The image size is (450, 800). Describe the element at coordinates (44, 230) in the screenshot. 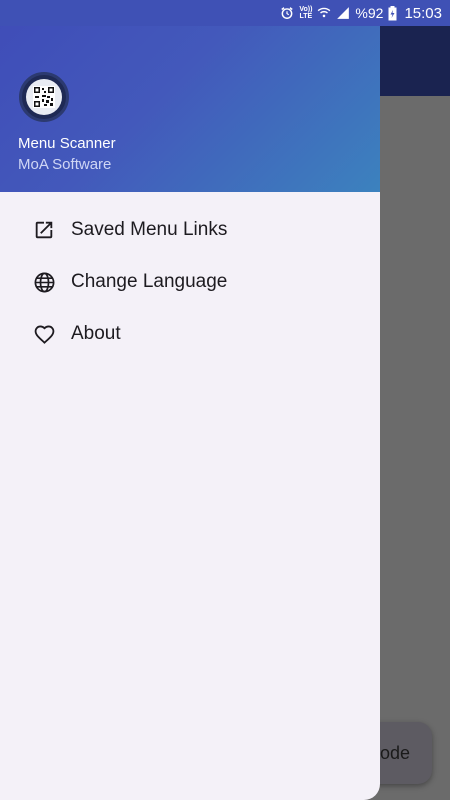

I see `open-in-new-icon` at that location.